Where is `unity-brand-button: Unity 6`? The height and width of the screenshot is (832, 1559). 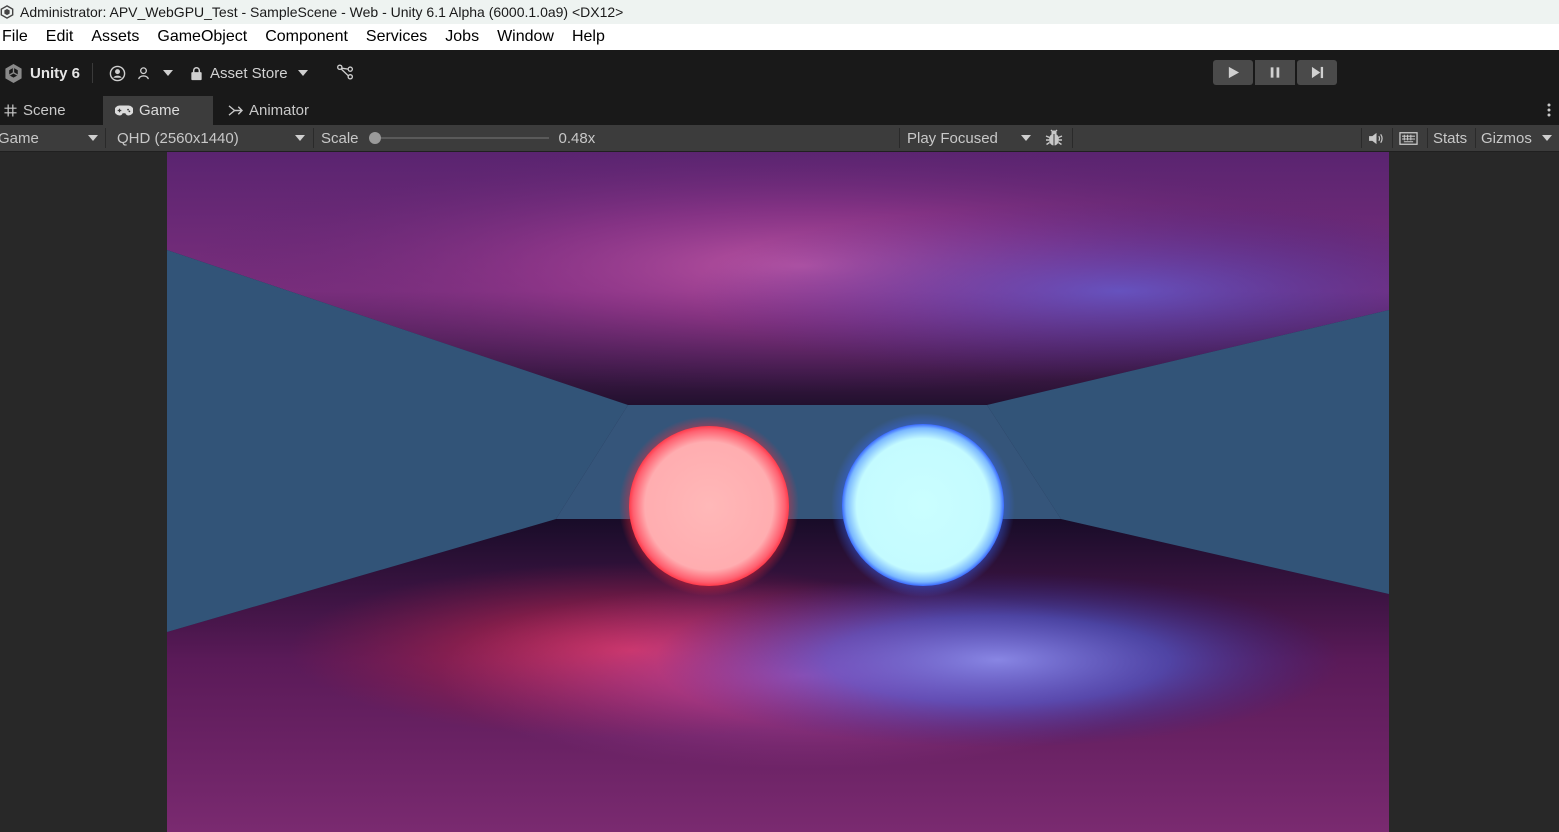
unity-brand-button: Unity 6 is located at coordinates (42, 73).